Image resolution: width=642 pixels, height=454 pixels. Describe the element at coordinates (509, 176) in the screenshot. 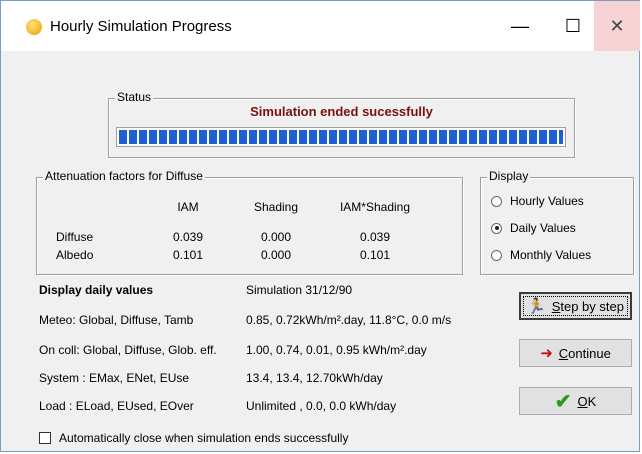

I see `display-group-label: Display` at that location.